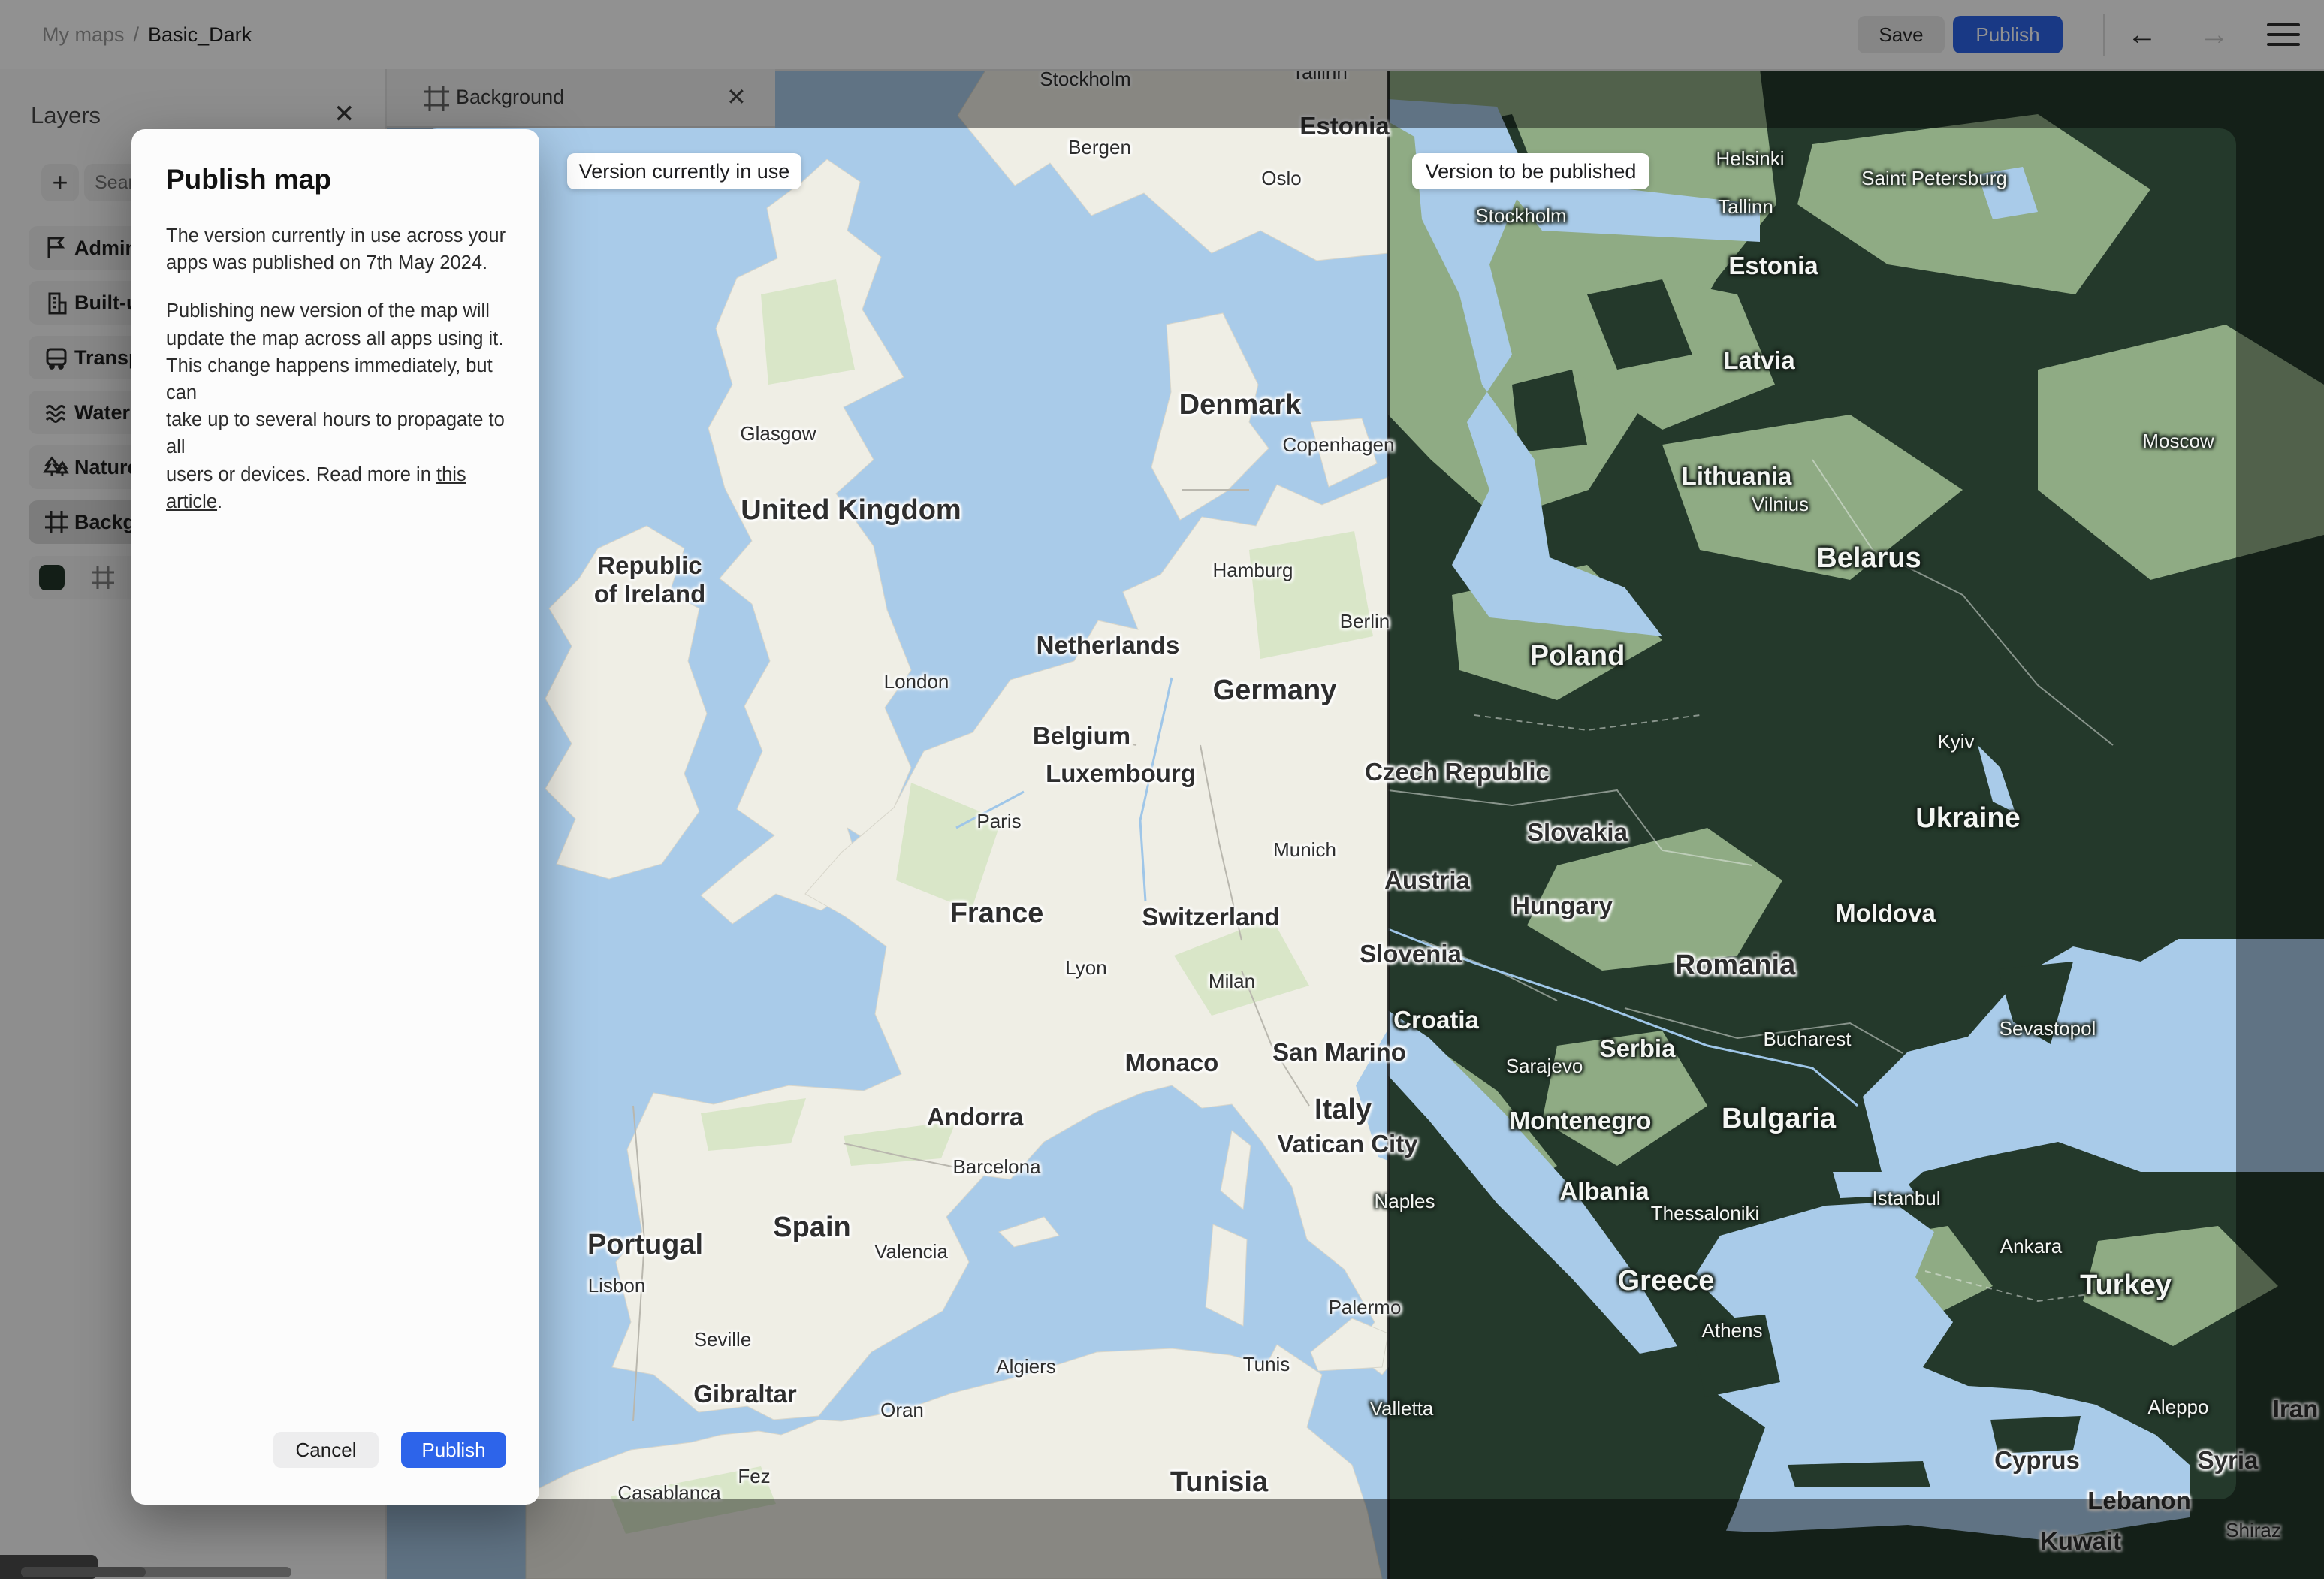 The image size is (2324, 1579). I want to click on map-label: Serbia, so click(1637, 1048).